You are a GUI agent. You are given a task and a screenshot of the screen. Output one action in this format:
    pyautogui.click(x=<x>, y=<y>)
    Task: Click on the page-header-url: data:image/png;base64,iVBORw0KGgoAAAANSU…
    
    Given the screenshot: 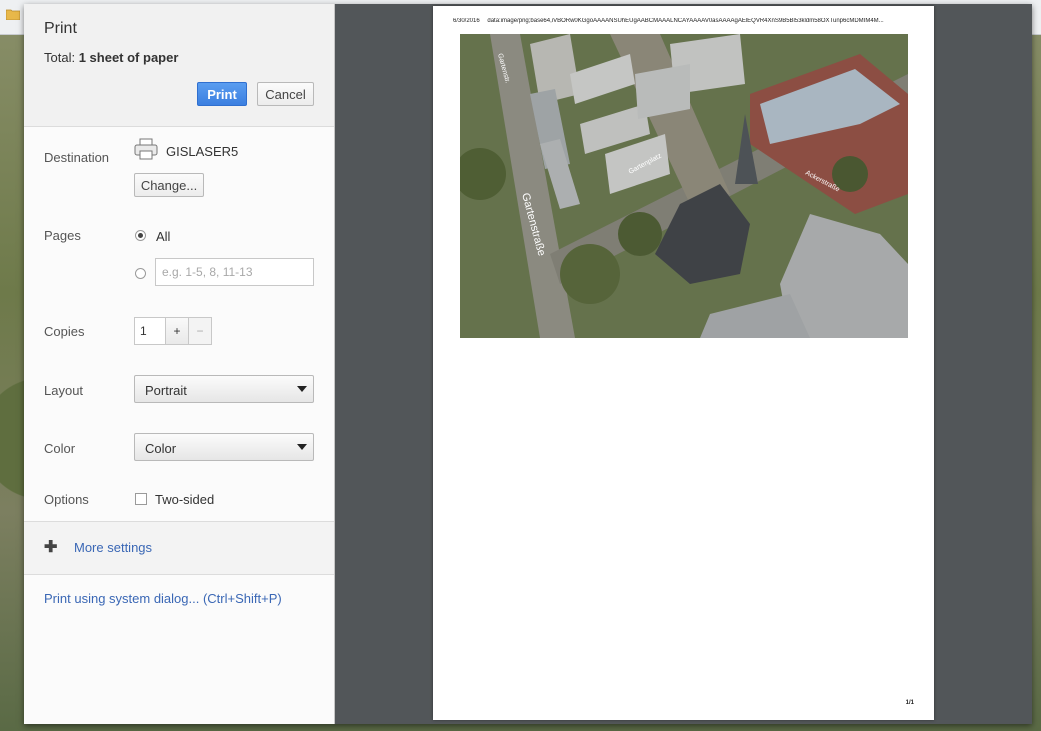 What is the action you would take?
    pyautogui.click(x=685, y=21)
    